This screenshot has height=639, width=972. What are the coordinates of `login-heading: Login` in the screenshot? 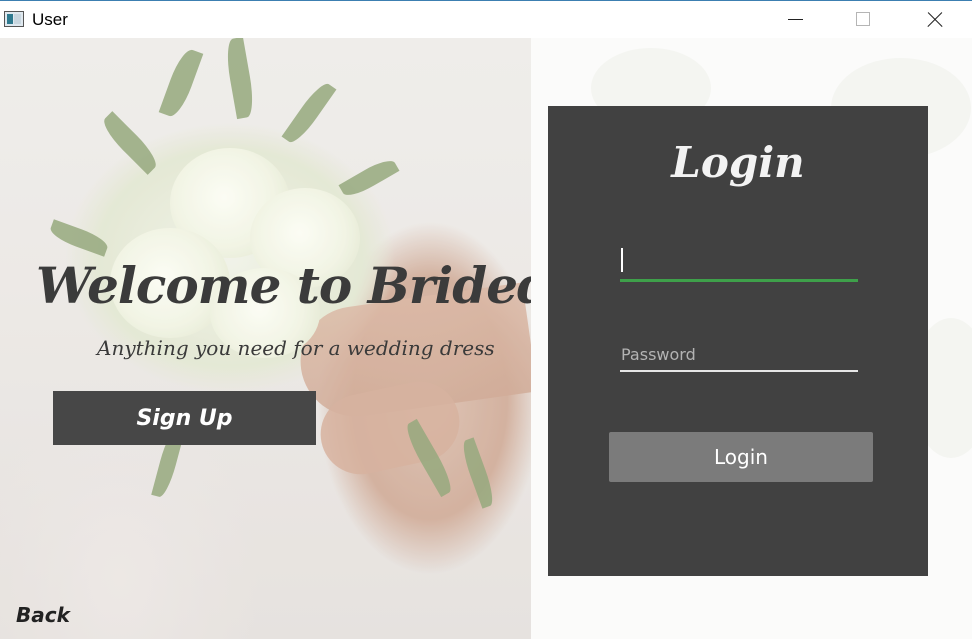 It's located at (738, 162).